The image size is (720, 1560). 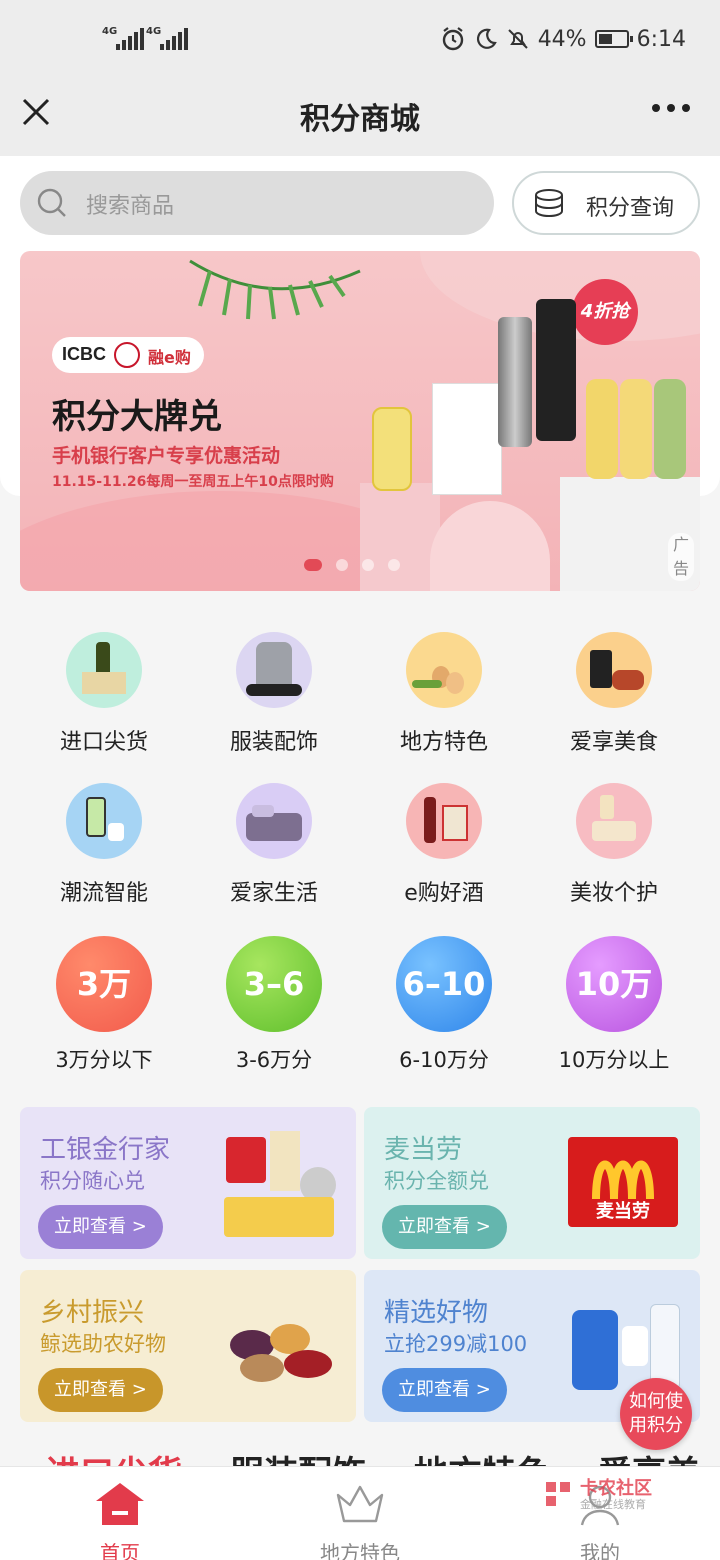 What do you see at coordinates (630, 208) in the screenshot?
I see `points-query-label: 积分查询` at bounding box center [630, 208].